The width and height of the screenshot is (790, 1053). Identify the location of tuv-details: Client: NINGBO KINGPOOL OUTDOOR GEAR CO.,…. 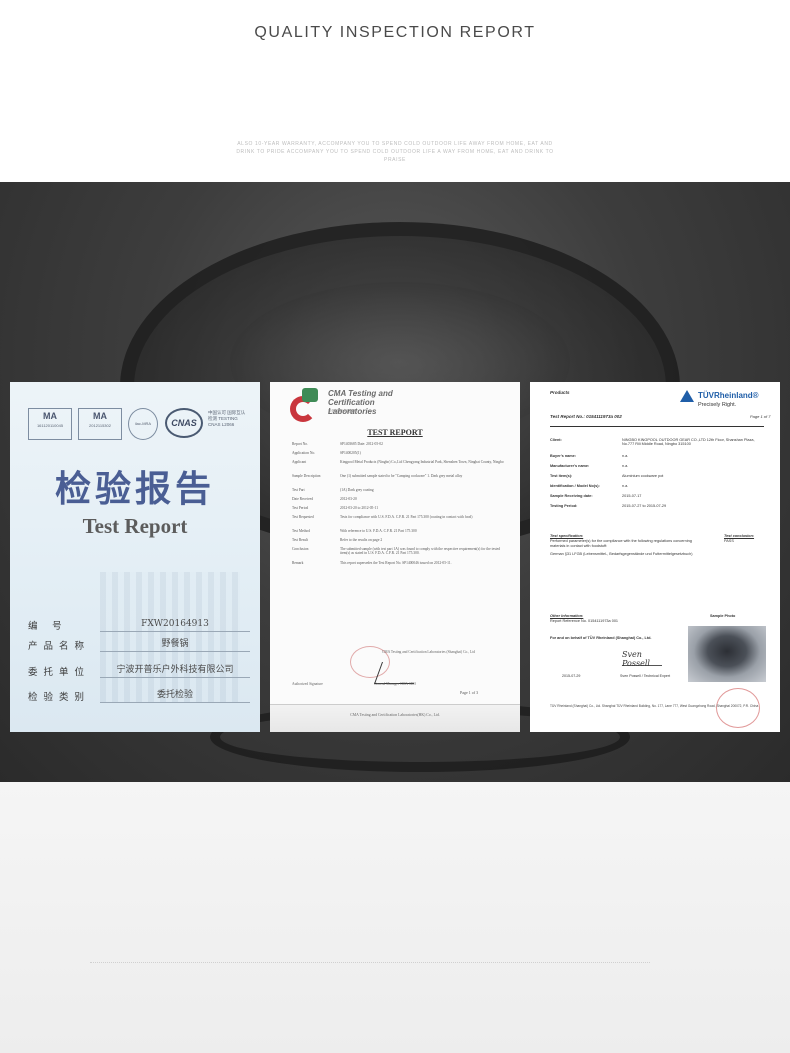
(657, 476).